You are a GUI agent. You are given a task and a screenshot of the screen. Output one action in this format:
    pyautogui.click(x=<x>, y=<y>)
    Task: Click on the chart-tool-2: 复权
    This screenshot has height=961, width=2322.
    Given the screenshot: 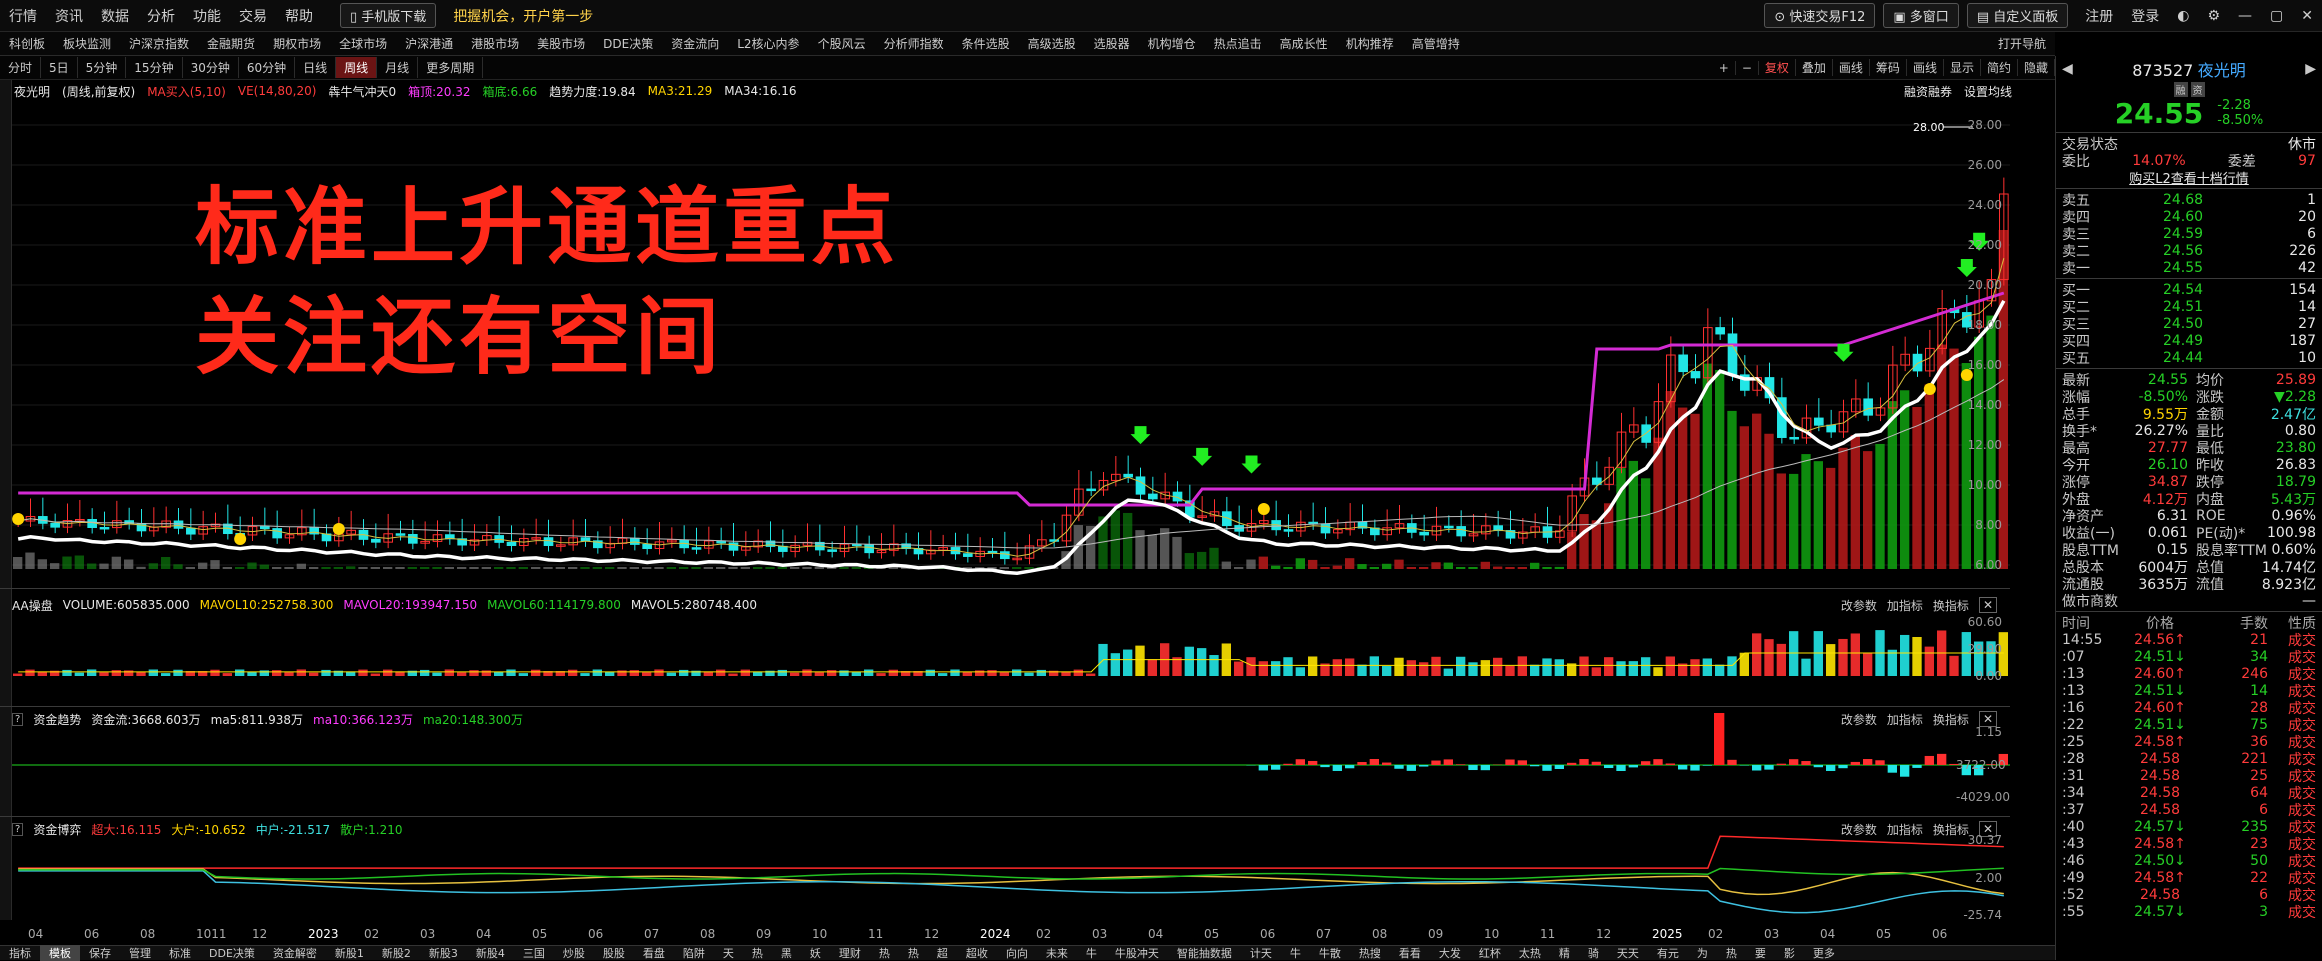 What is the action you would take?
    pyautogui.click(x=1777, y=67)
    